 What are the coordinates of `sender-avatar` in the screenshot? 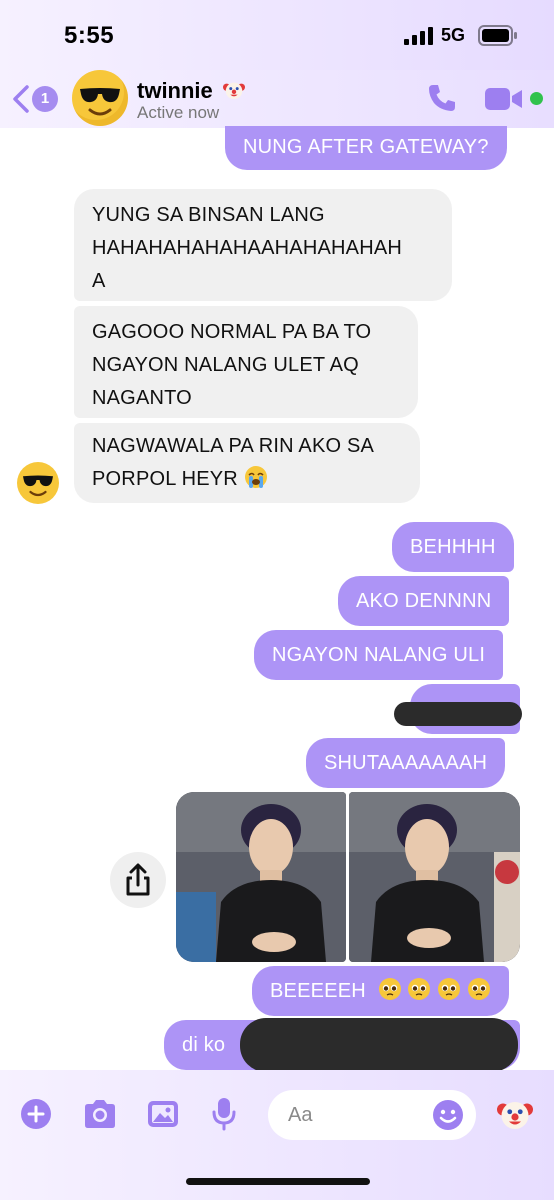 It's located at (38, 483).